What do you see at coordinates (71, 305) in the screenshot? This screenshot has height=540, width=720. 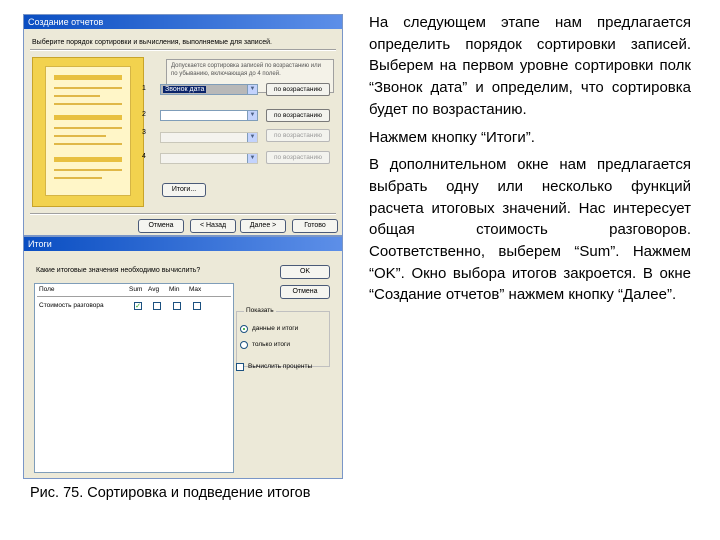 I see `field-name: Стоимость разговора` at bounding box center [71, 305].